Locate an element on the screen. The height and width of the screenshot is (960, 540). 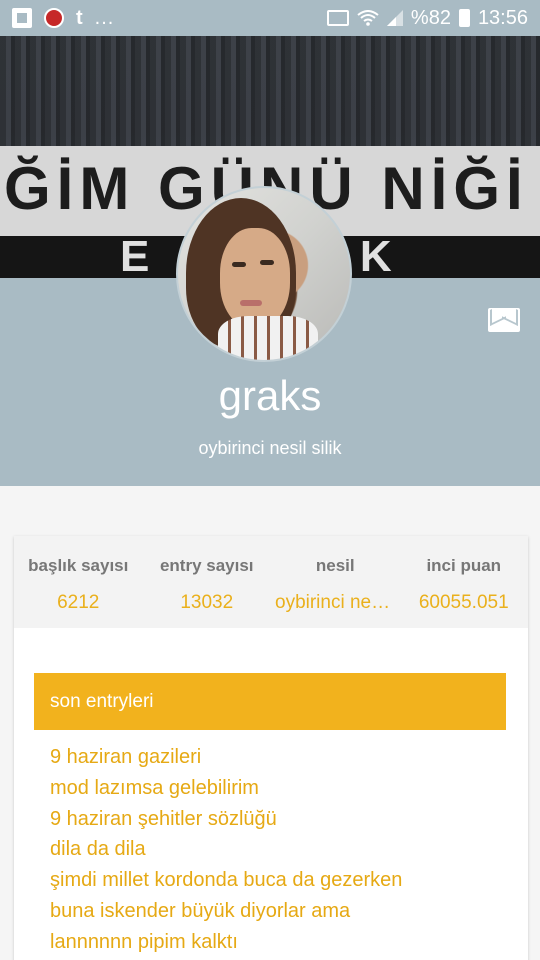
entry-link: şimdi millet kordonda buca da gezerken is located at coordinates (226, 880).